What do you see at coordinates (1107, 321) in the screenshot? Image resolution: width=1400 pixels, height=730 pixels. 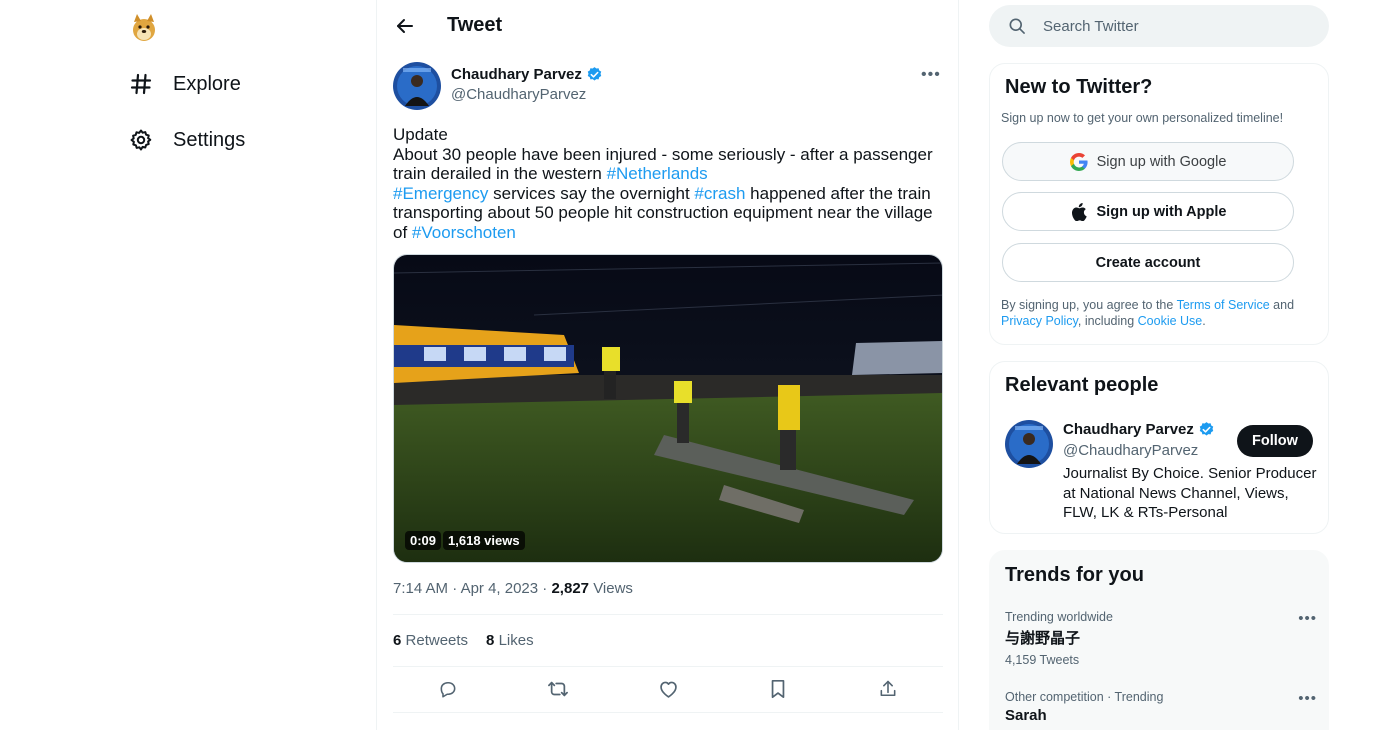 I see `legal-including: , including` at bounding box center [1107, 321].